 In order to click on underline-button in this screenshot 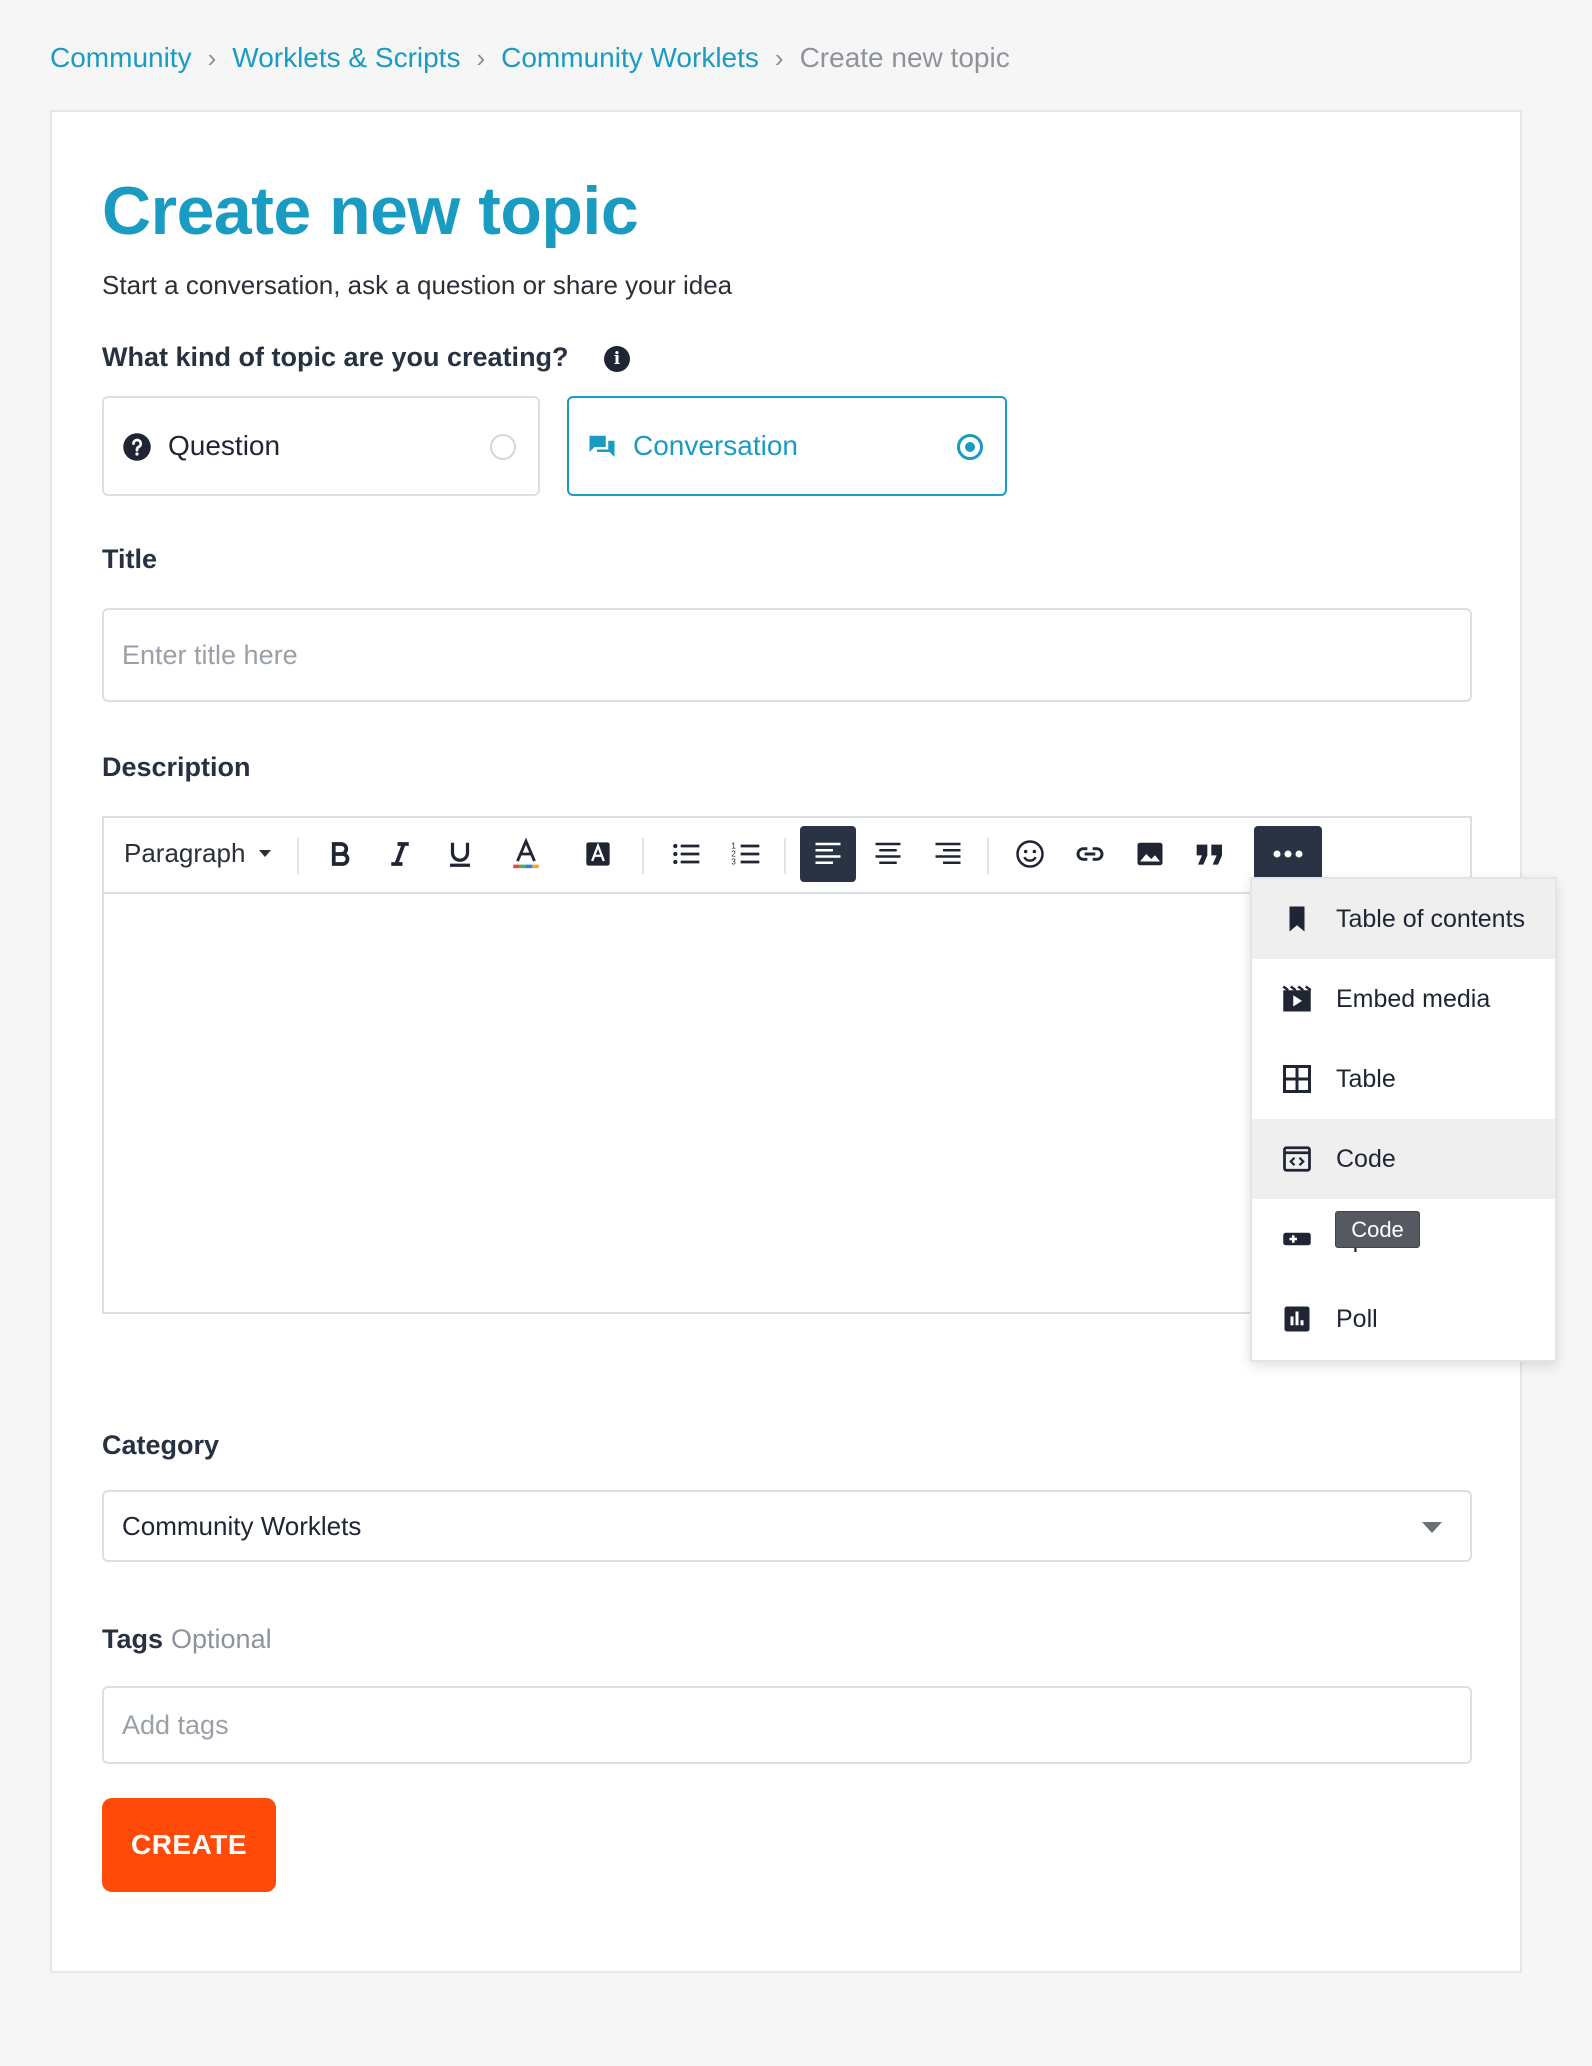, I will do `click(460, 854)`.